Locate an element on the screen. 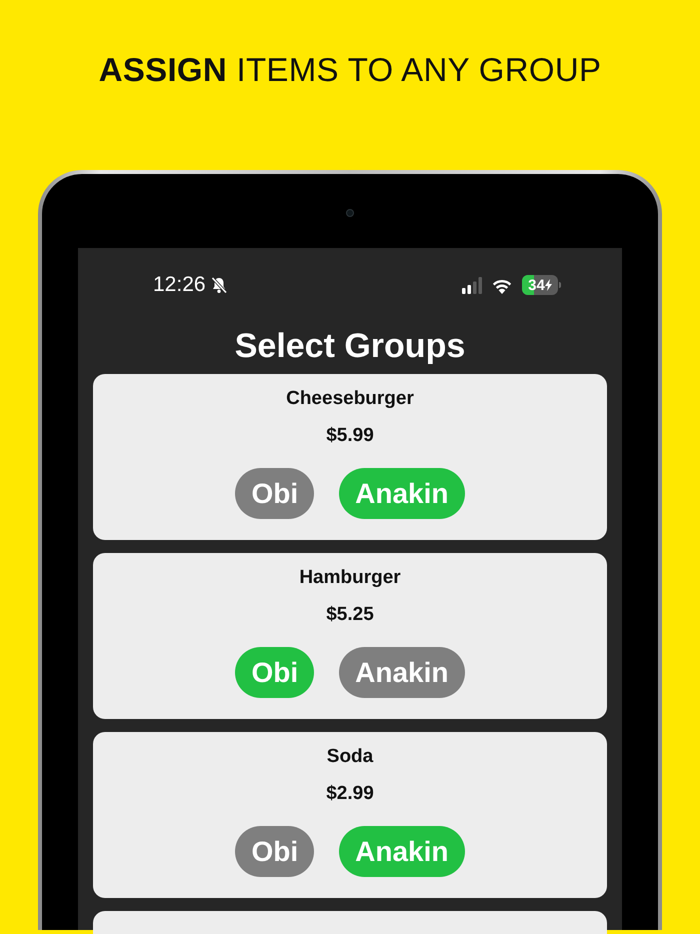  status-time: 12:26 is located at coordinates (179, 285).